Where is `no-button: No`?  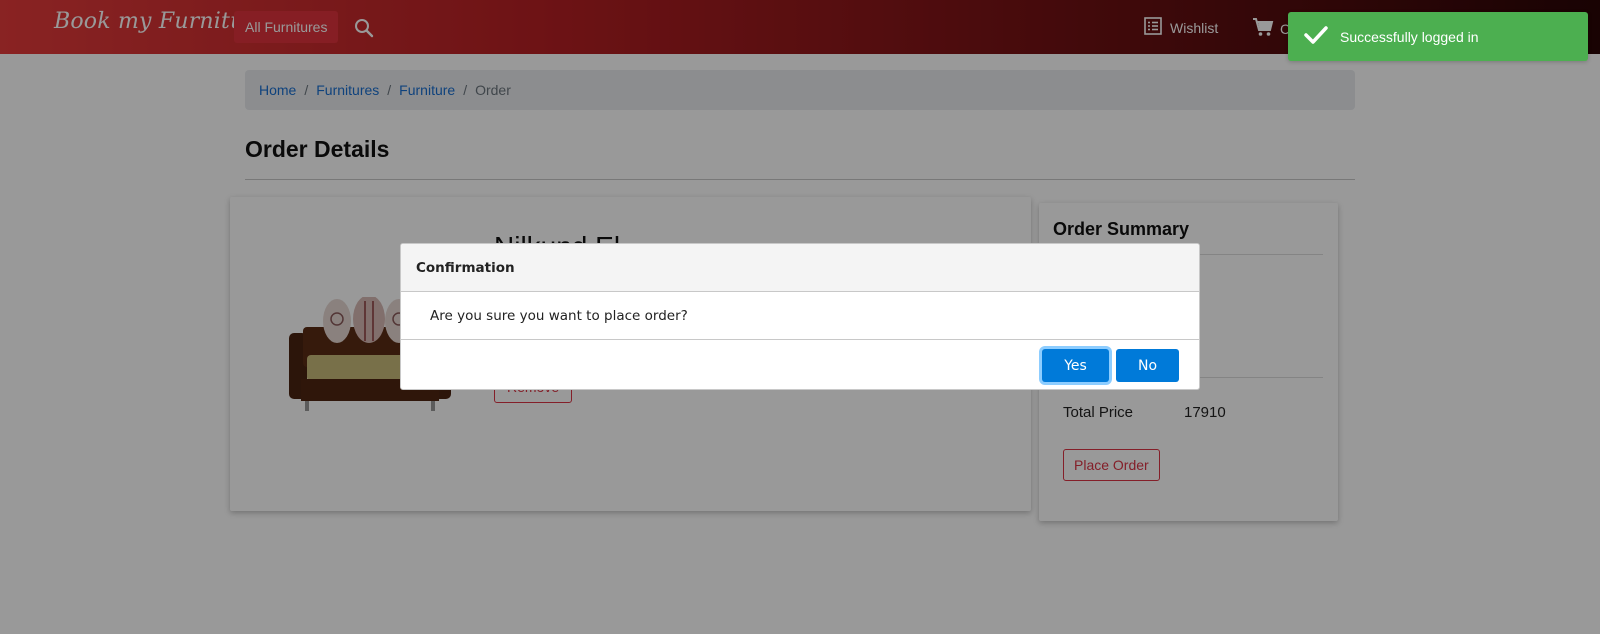 no-button: No is located at coordinates (1147, 365).